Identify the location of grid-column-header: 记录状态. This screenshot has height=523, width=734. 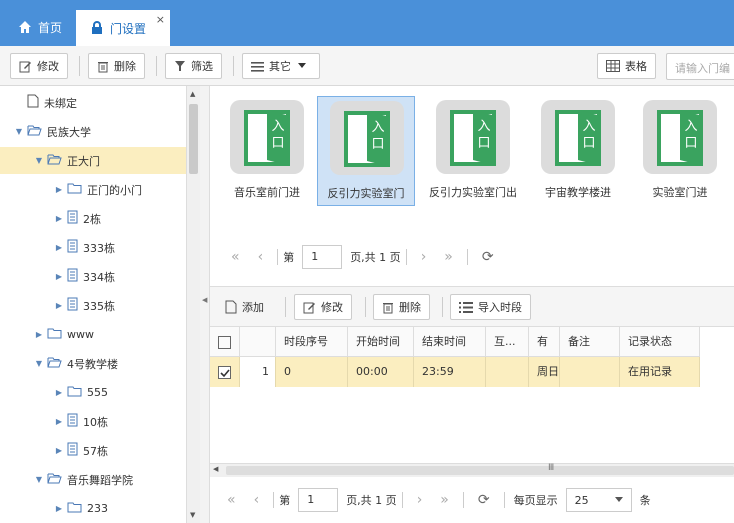
(660, 342).